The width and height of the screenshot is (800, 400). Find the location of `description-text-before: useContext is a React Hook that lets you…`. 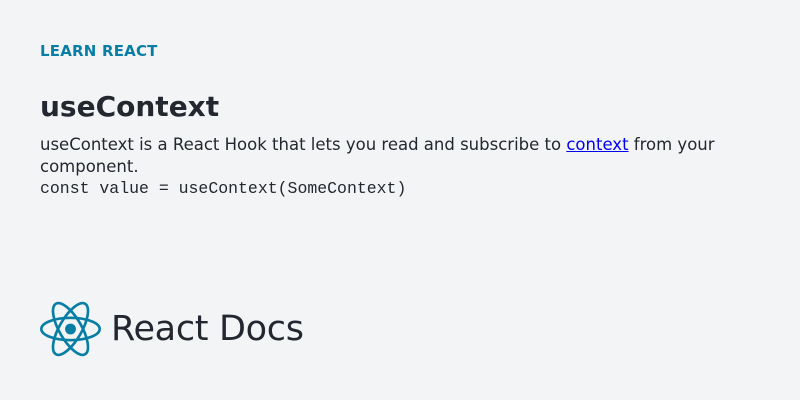

description-text-before: useContext is a React Hook that lets you… is located at coordinates (303, 144).